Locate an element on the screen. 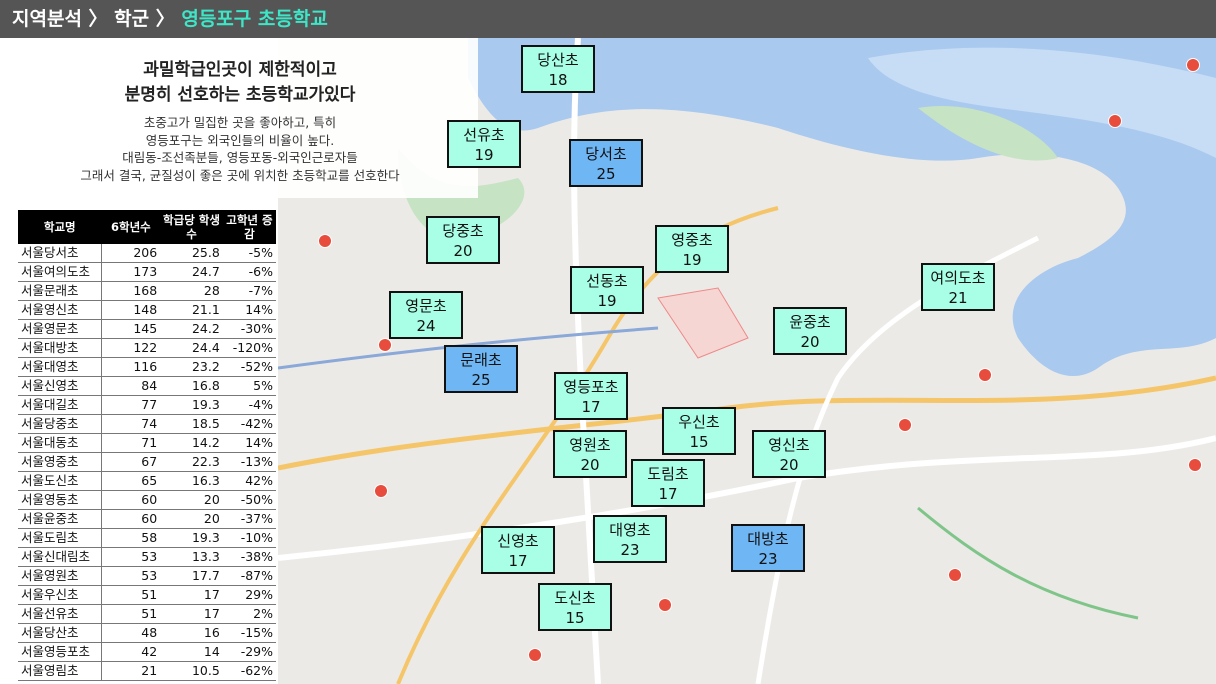  value-cell: 65 is located at coordinates (131, 481).